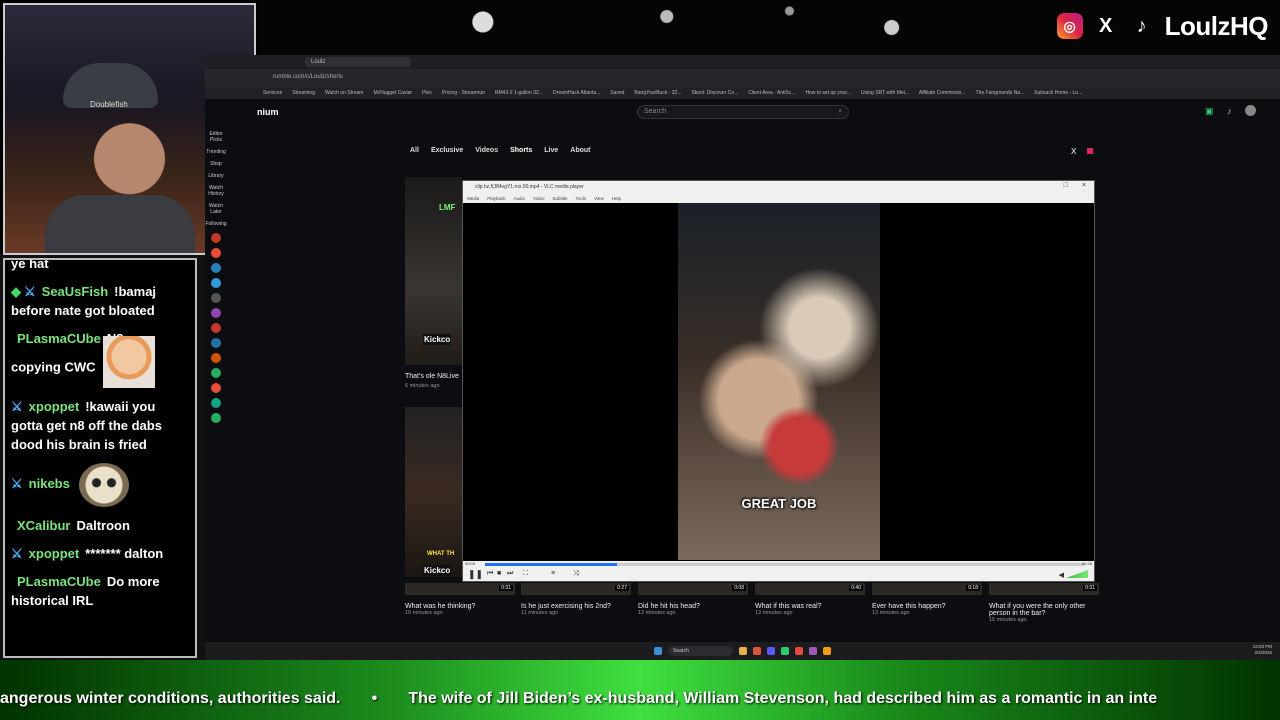 The width and height of the screenshot is (1280, 720). What do you see at coordinates (392, 93) in the screenshot?
I see `bookmark-item: McNugget Caviar` at bounding box center [392, 93].